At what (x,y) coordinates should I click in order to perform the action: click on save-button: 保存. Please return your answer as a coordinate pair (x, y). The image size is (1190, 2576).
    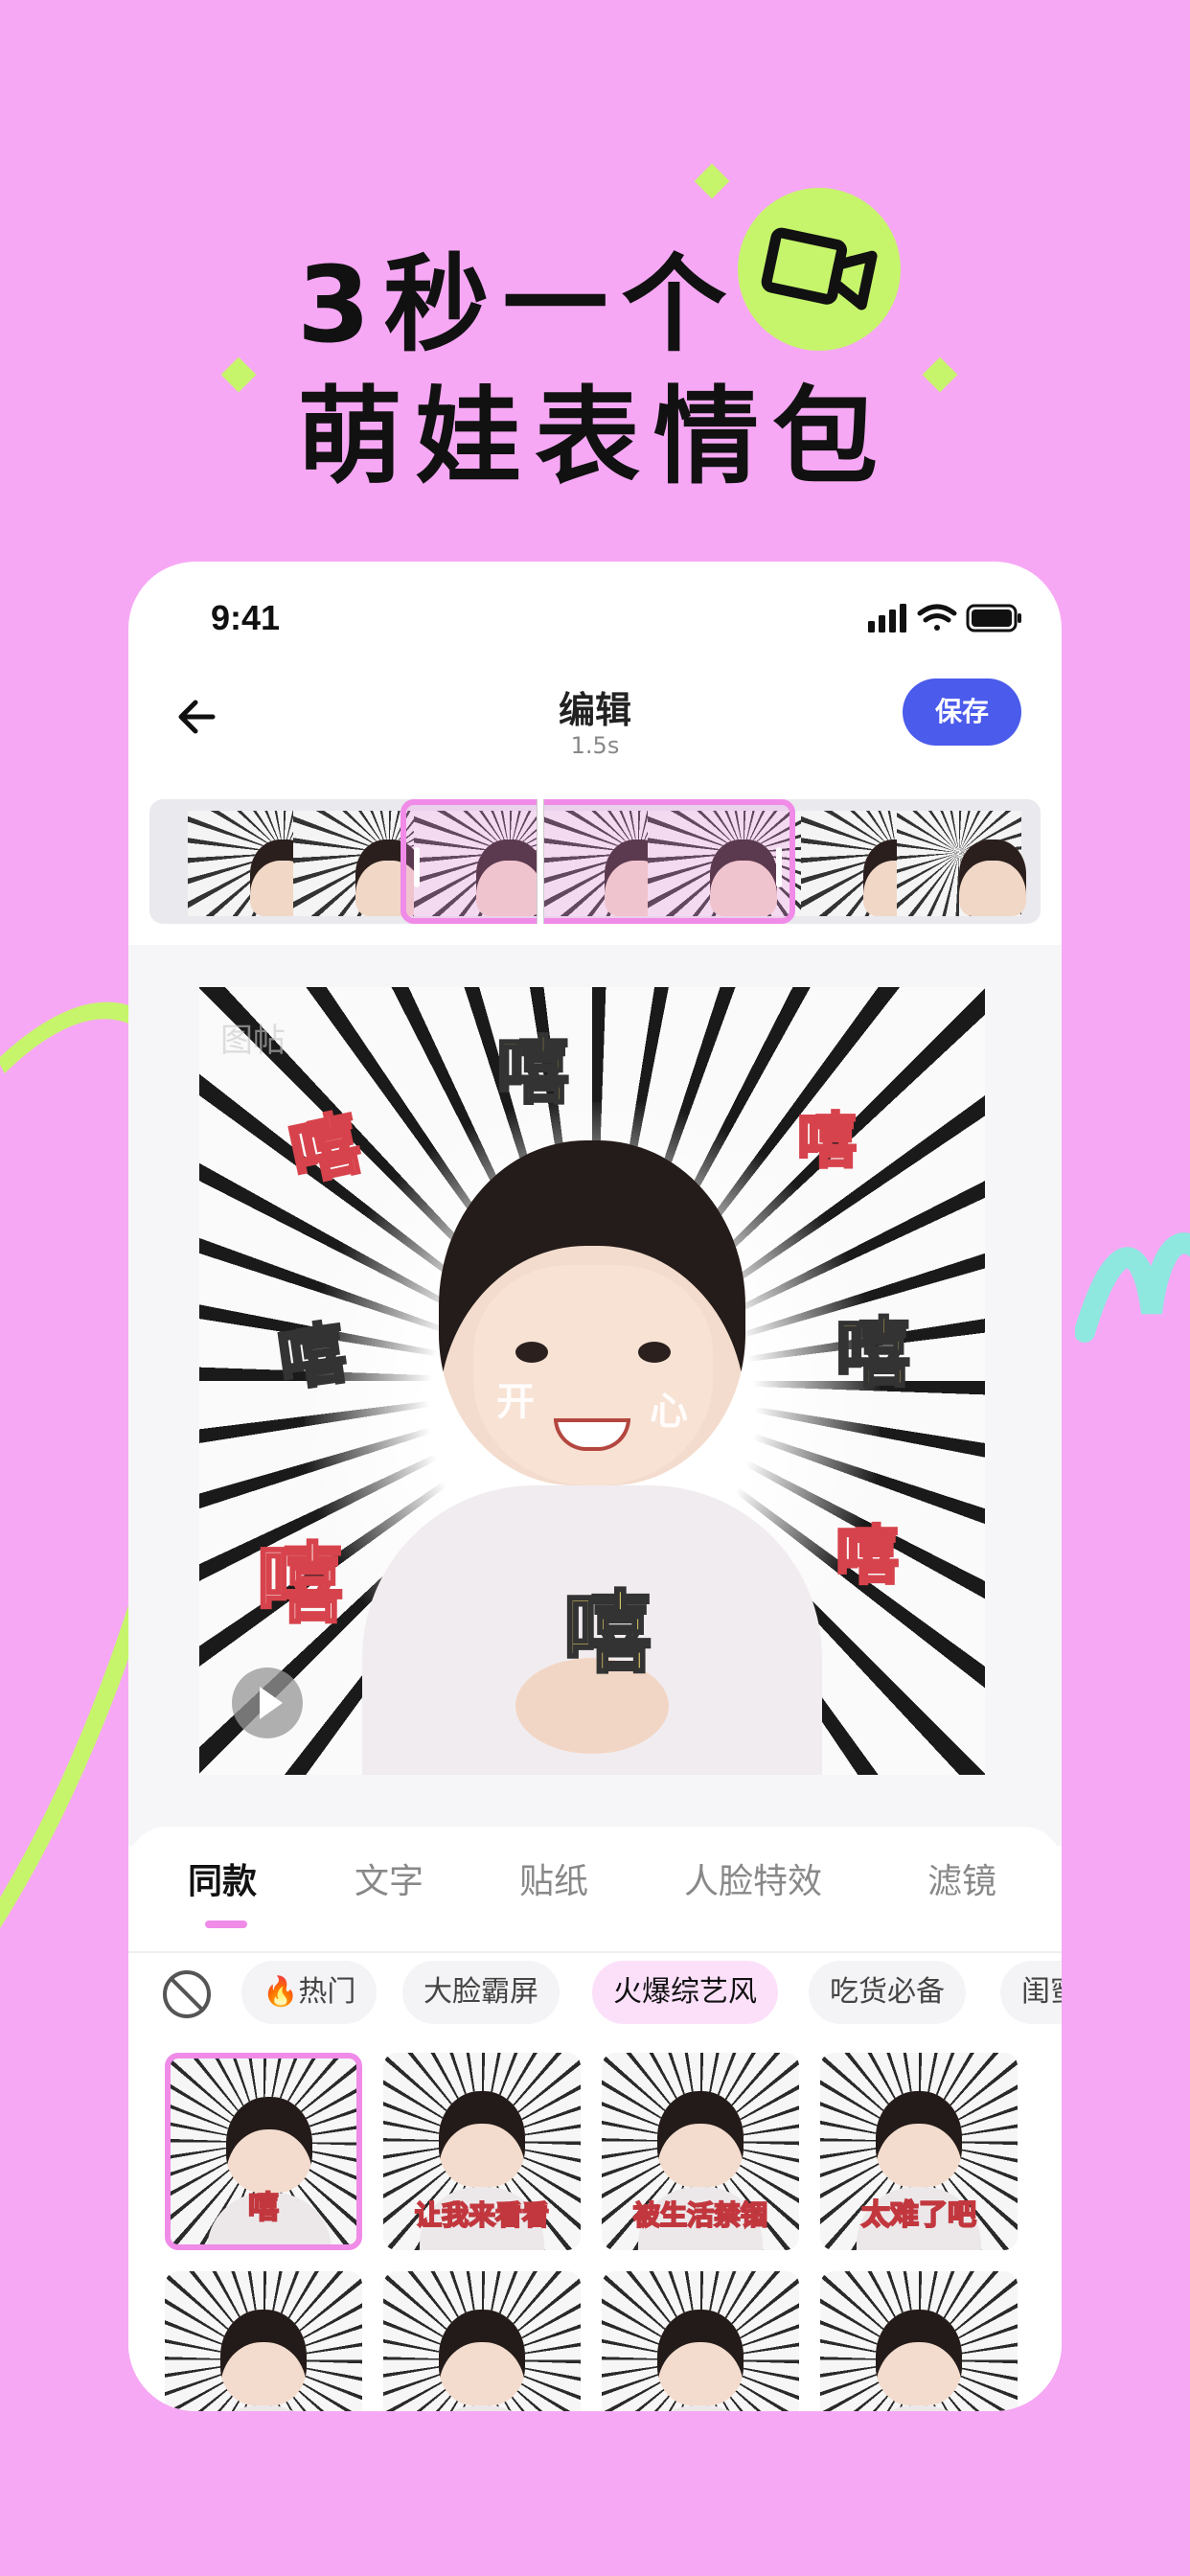
    Looking at the image, I should click on (962, 712).